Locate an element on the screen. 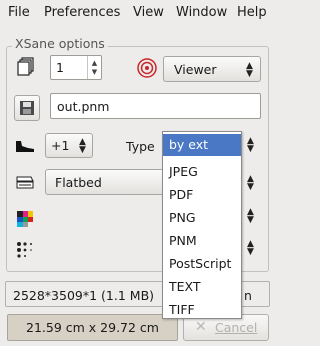 The height and width of the screenshot is (346, 320). type-option-jpeg: JPEG is located at coordinates (202, 172).